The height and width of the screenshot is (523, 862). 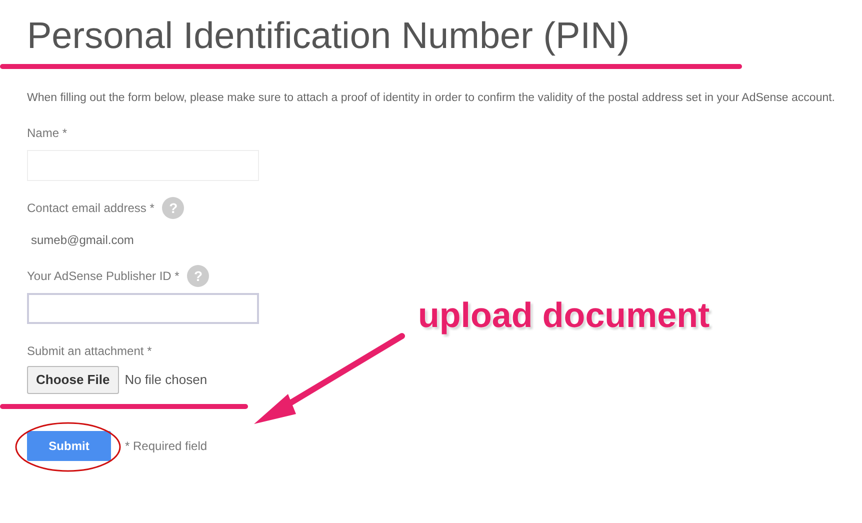 What do you see at coordinates (166, 380) in the screenshot?
I see `file-status: No file chosen` at bounding box center [166, 380].